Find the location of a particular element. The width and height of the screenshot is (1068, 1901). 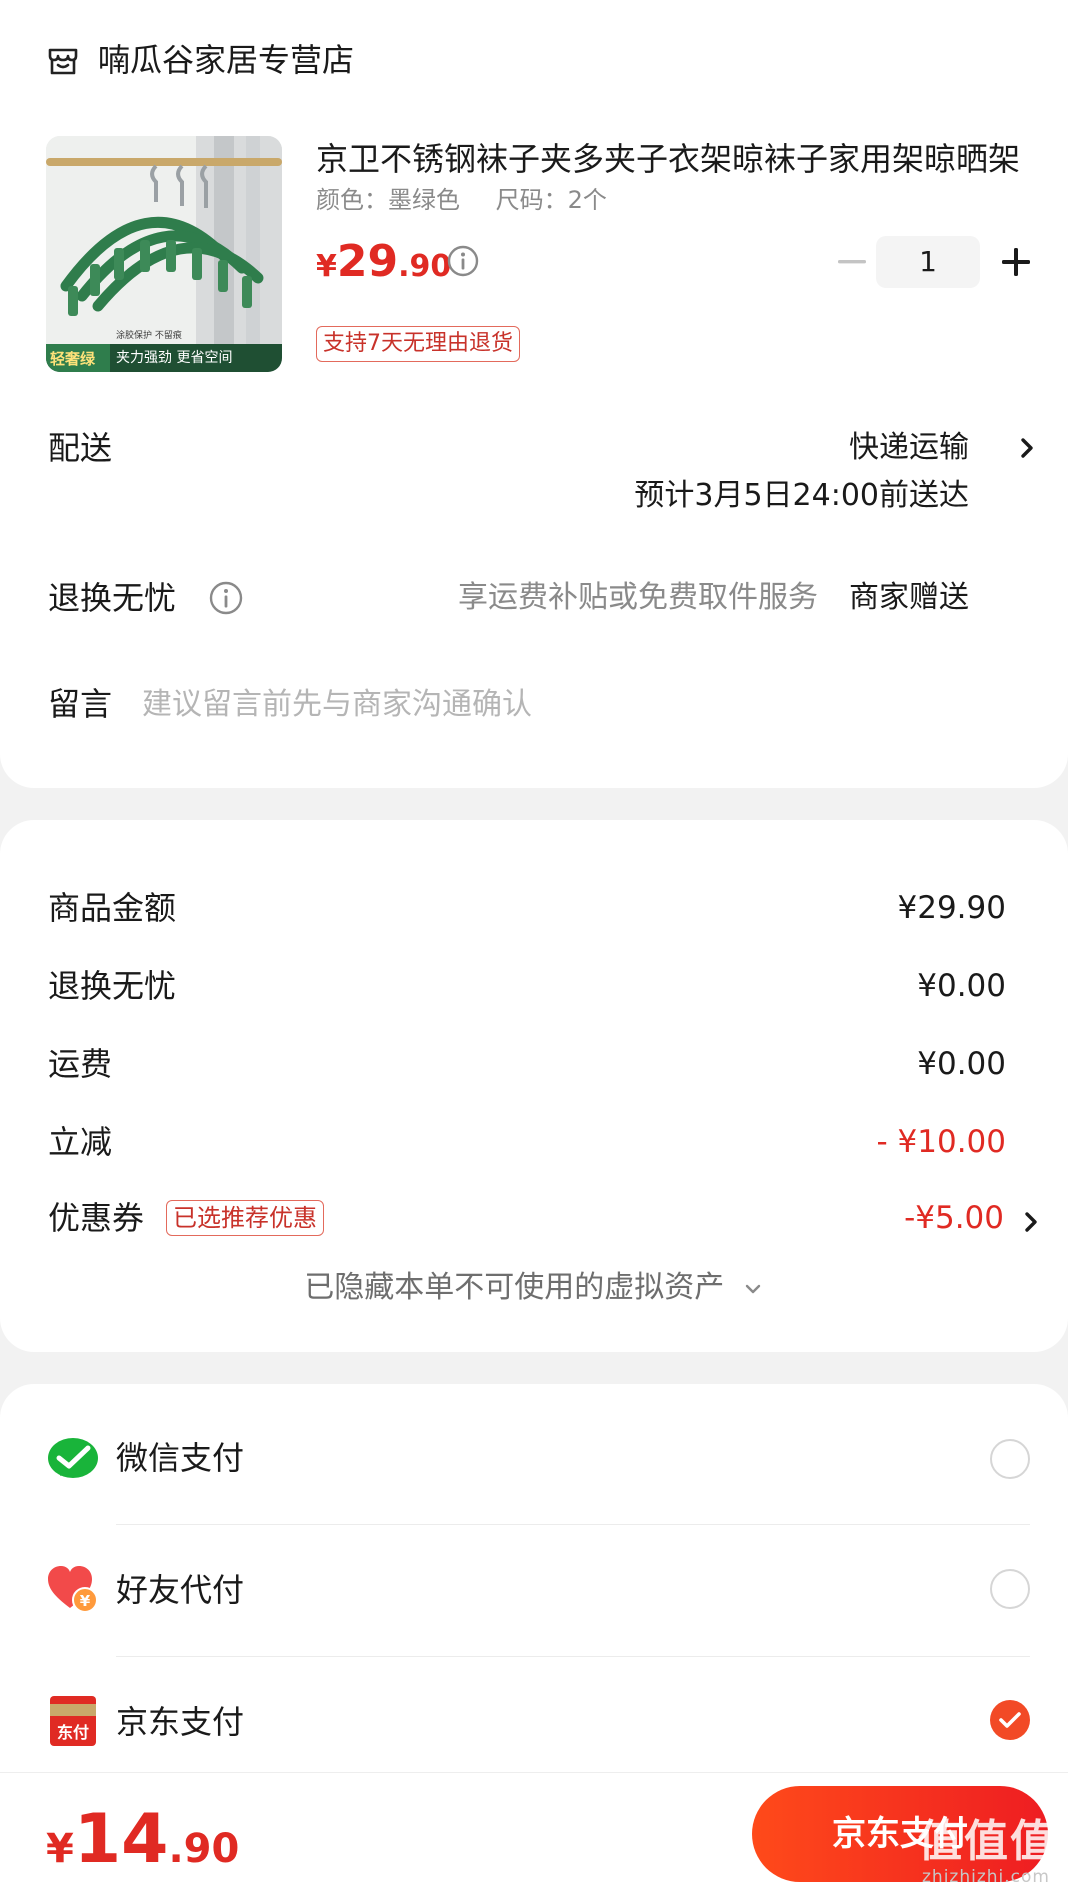

delivery-eta: 预计3月5日24:00前送达 is located at coordinates (801, 495).